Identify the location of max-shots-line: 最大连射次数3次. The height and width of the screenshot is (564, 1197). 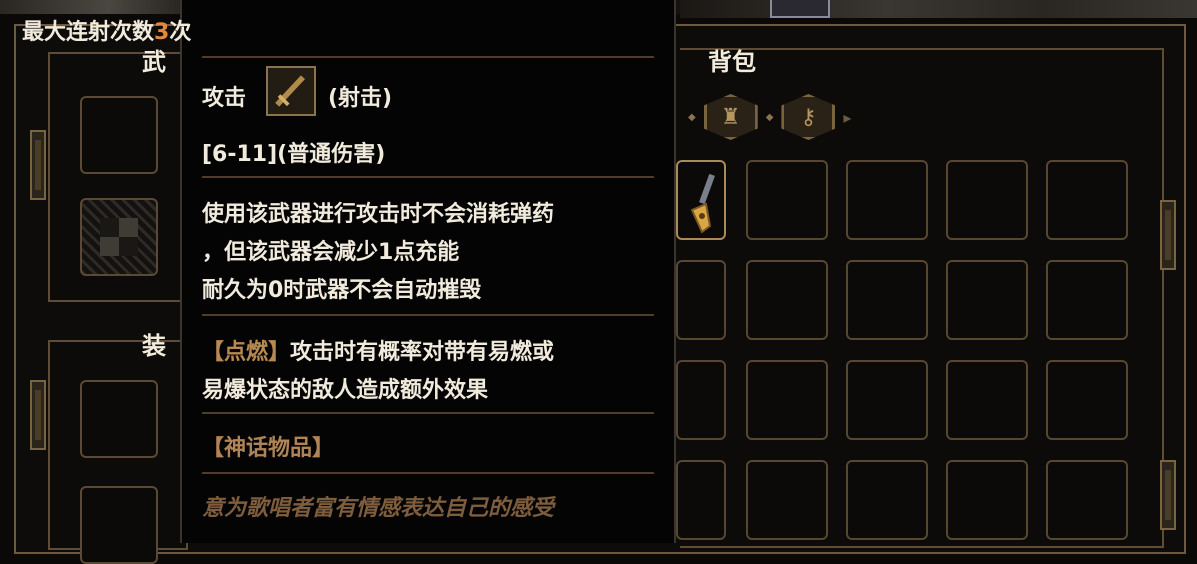
(338, 30).